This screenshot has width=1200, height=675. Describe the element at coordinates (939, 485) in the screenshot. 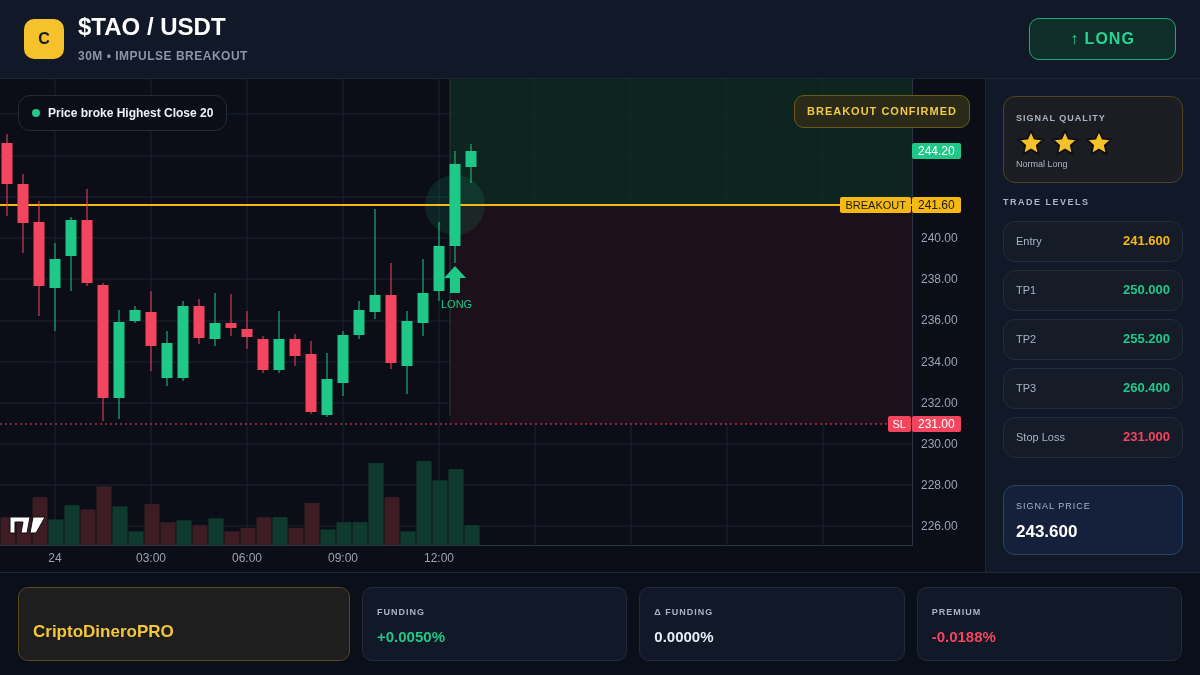

I see `price-axis-label: 228.00` at that location.